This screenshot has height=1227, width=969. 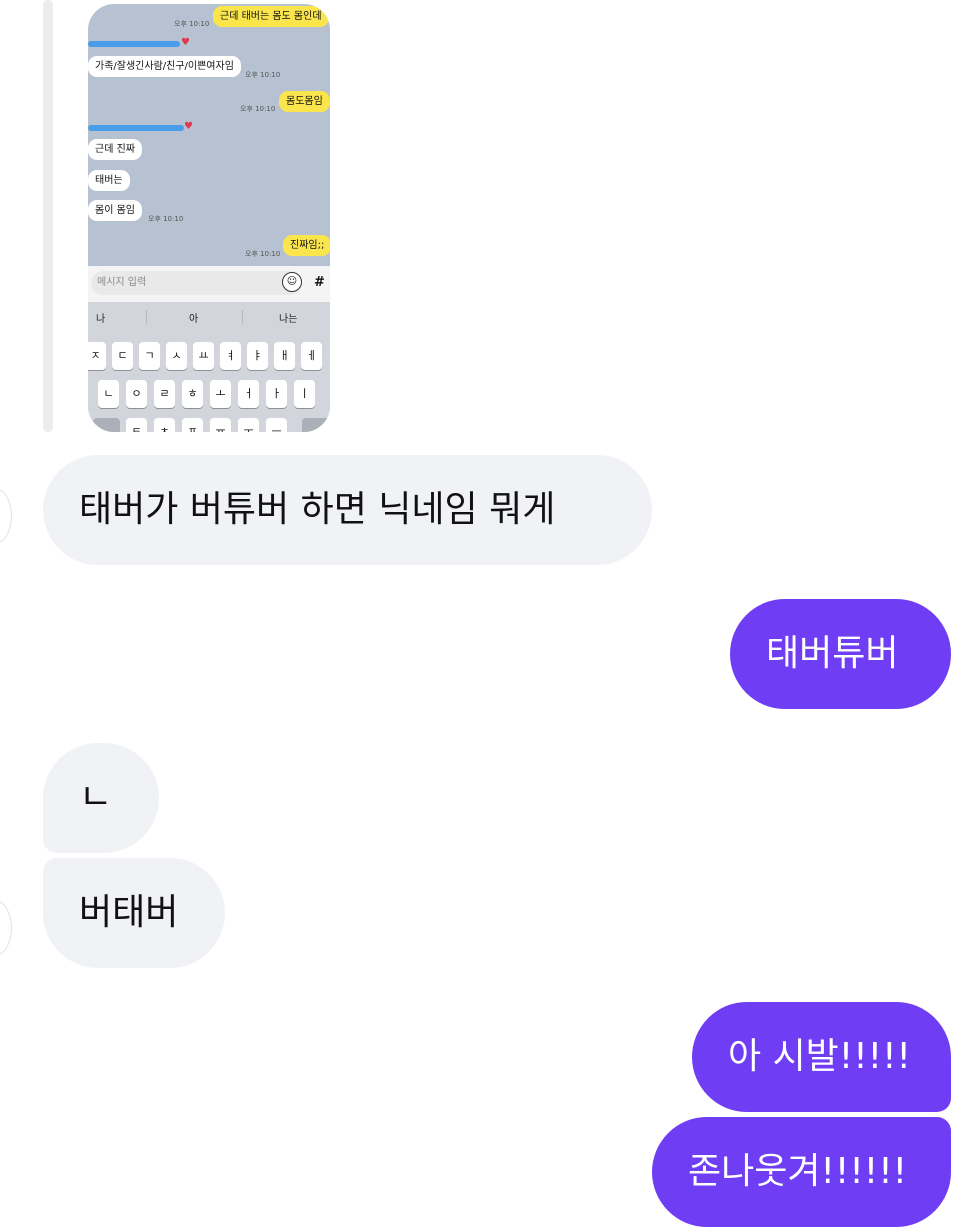 I want to click on key: ㅈ, so click(x=97, y=356).